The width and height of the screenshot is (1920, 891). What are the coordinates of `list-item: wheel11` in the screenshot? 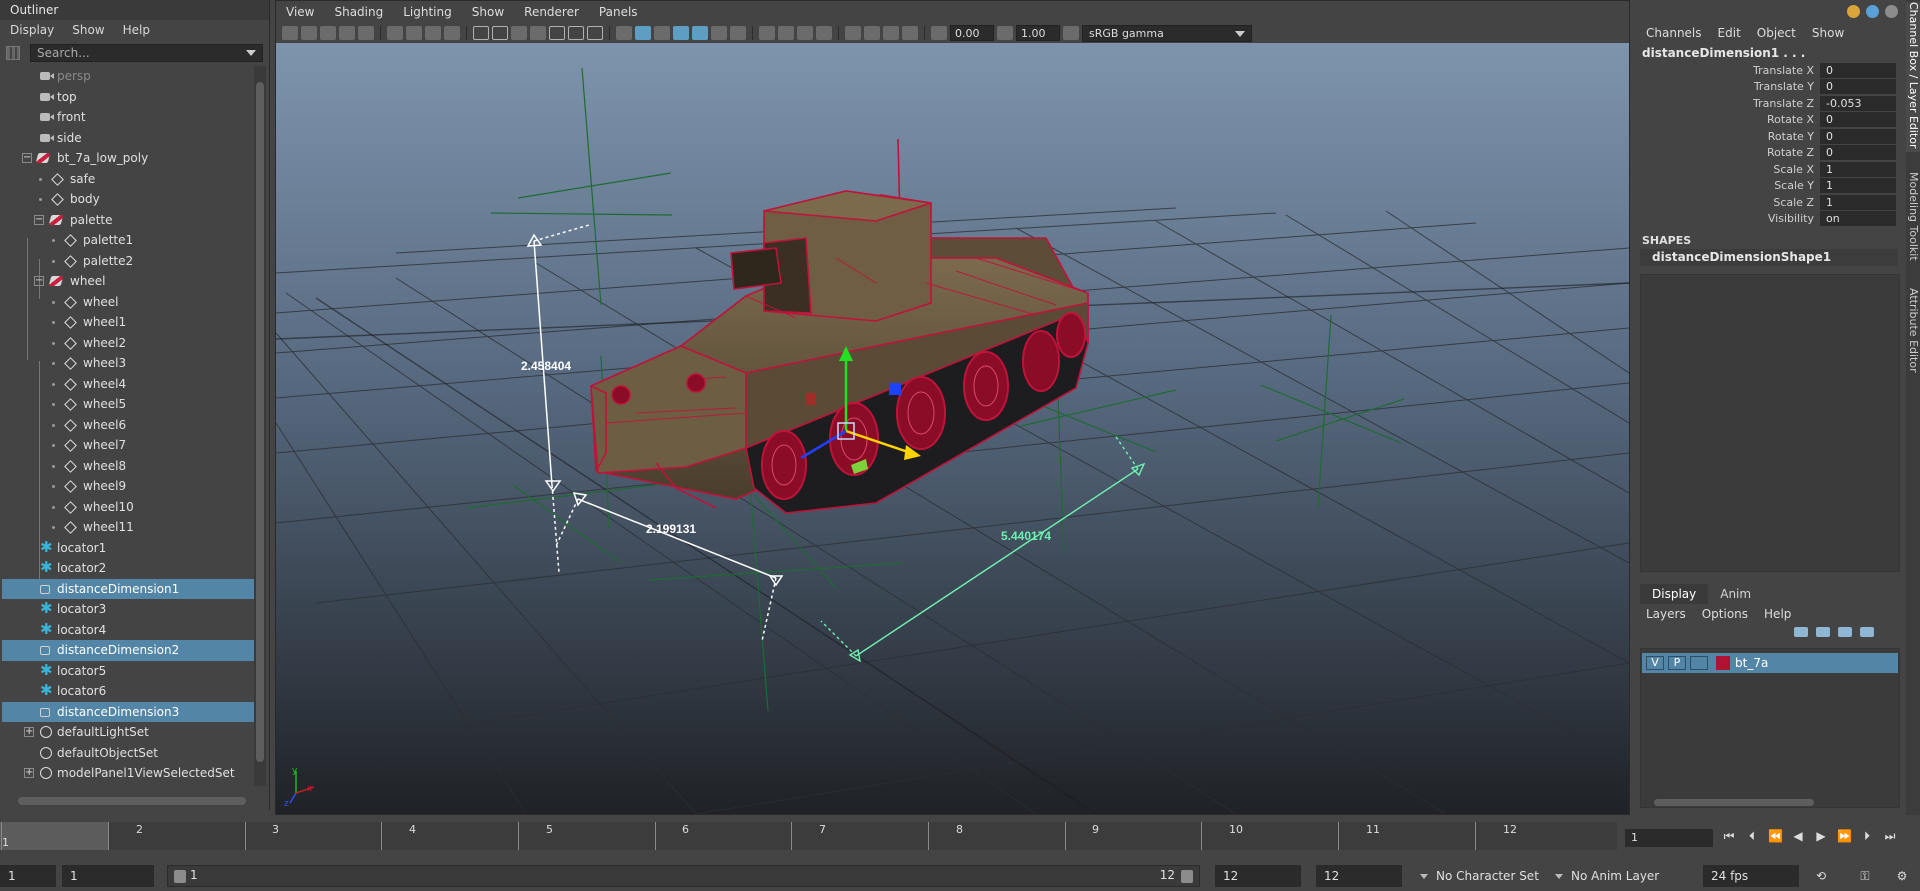 It's located at (128, 527).